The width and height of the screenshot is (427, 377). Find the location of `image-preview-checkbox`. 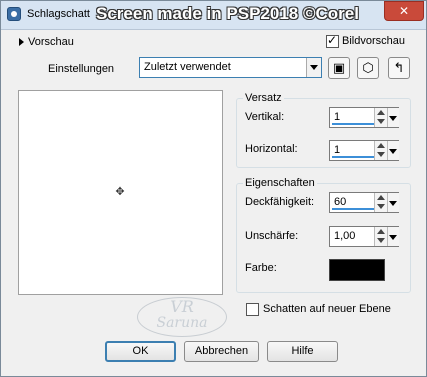

image-preview-checkbox is located at coordinates (332, 40).